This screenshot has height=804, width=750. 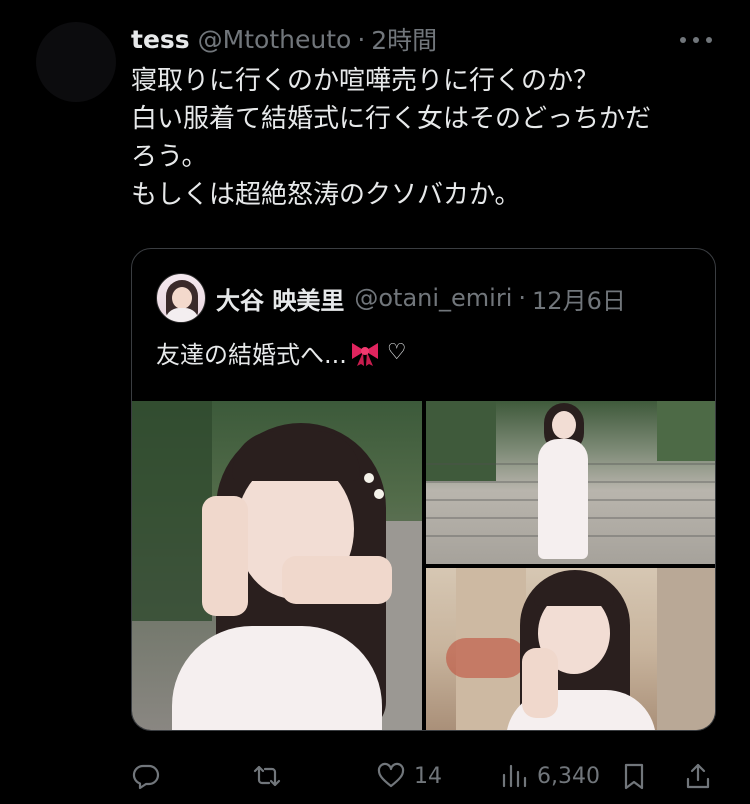 What do you see at coordinates (409, 776) in the screenshot?
I see `like-button: 14` at bounding box center [409, 776].